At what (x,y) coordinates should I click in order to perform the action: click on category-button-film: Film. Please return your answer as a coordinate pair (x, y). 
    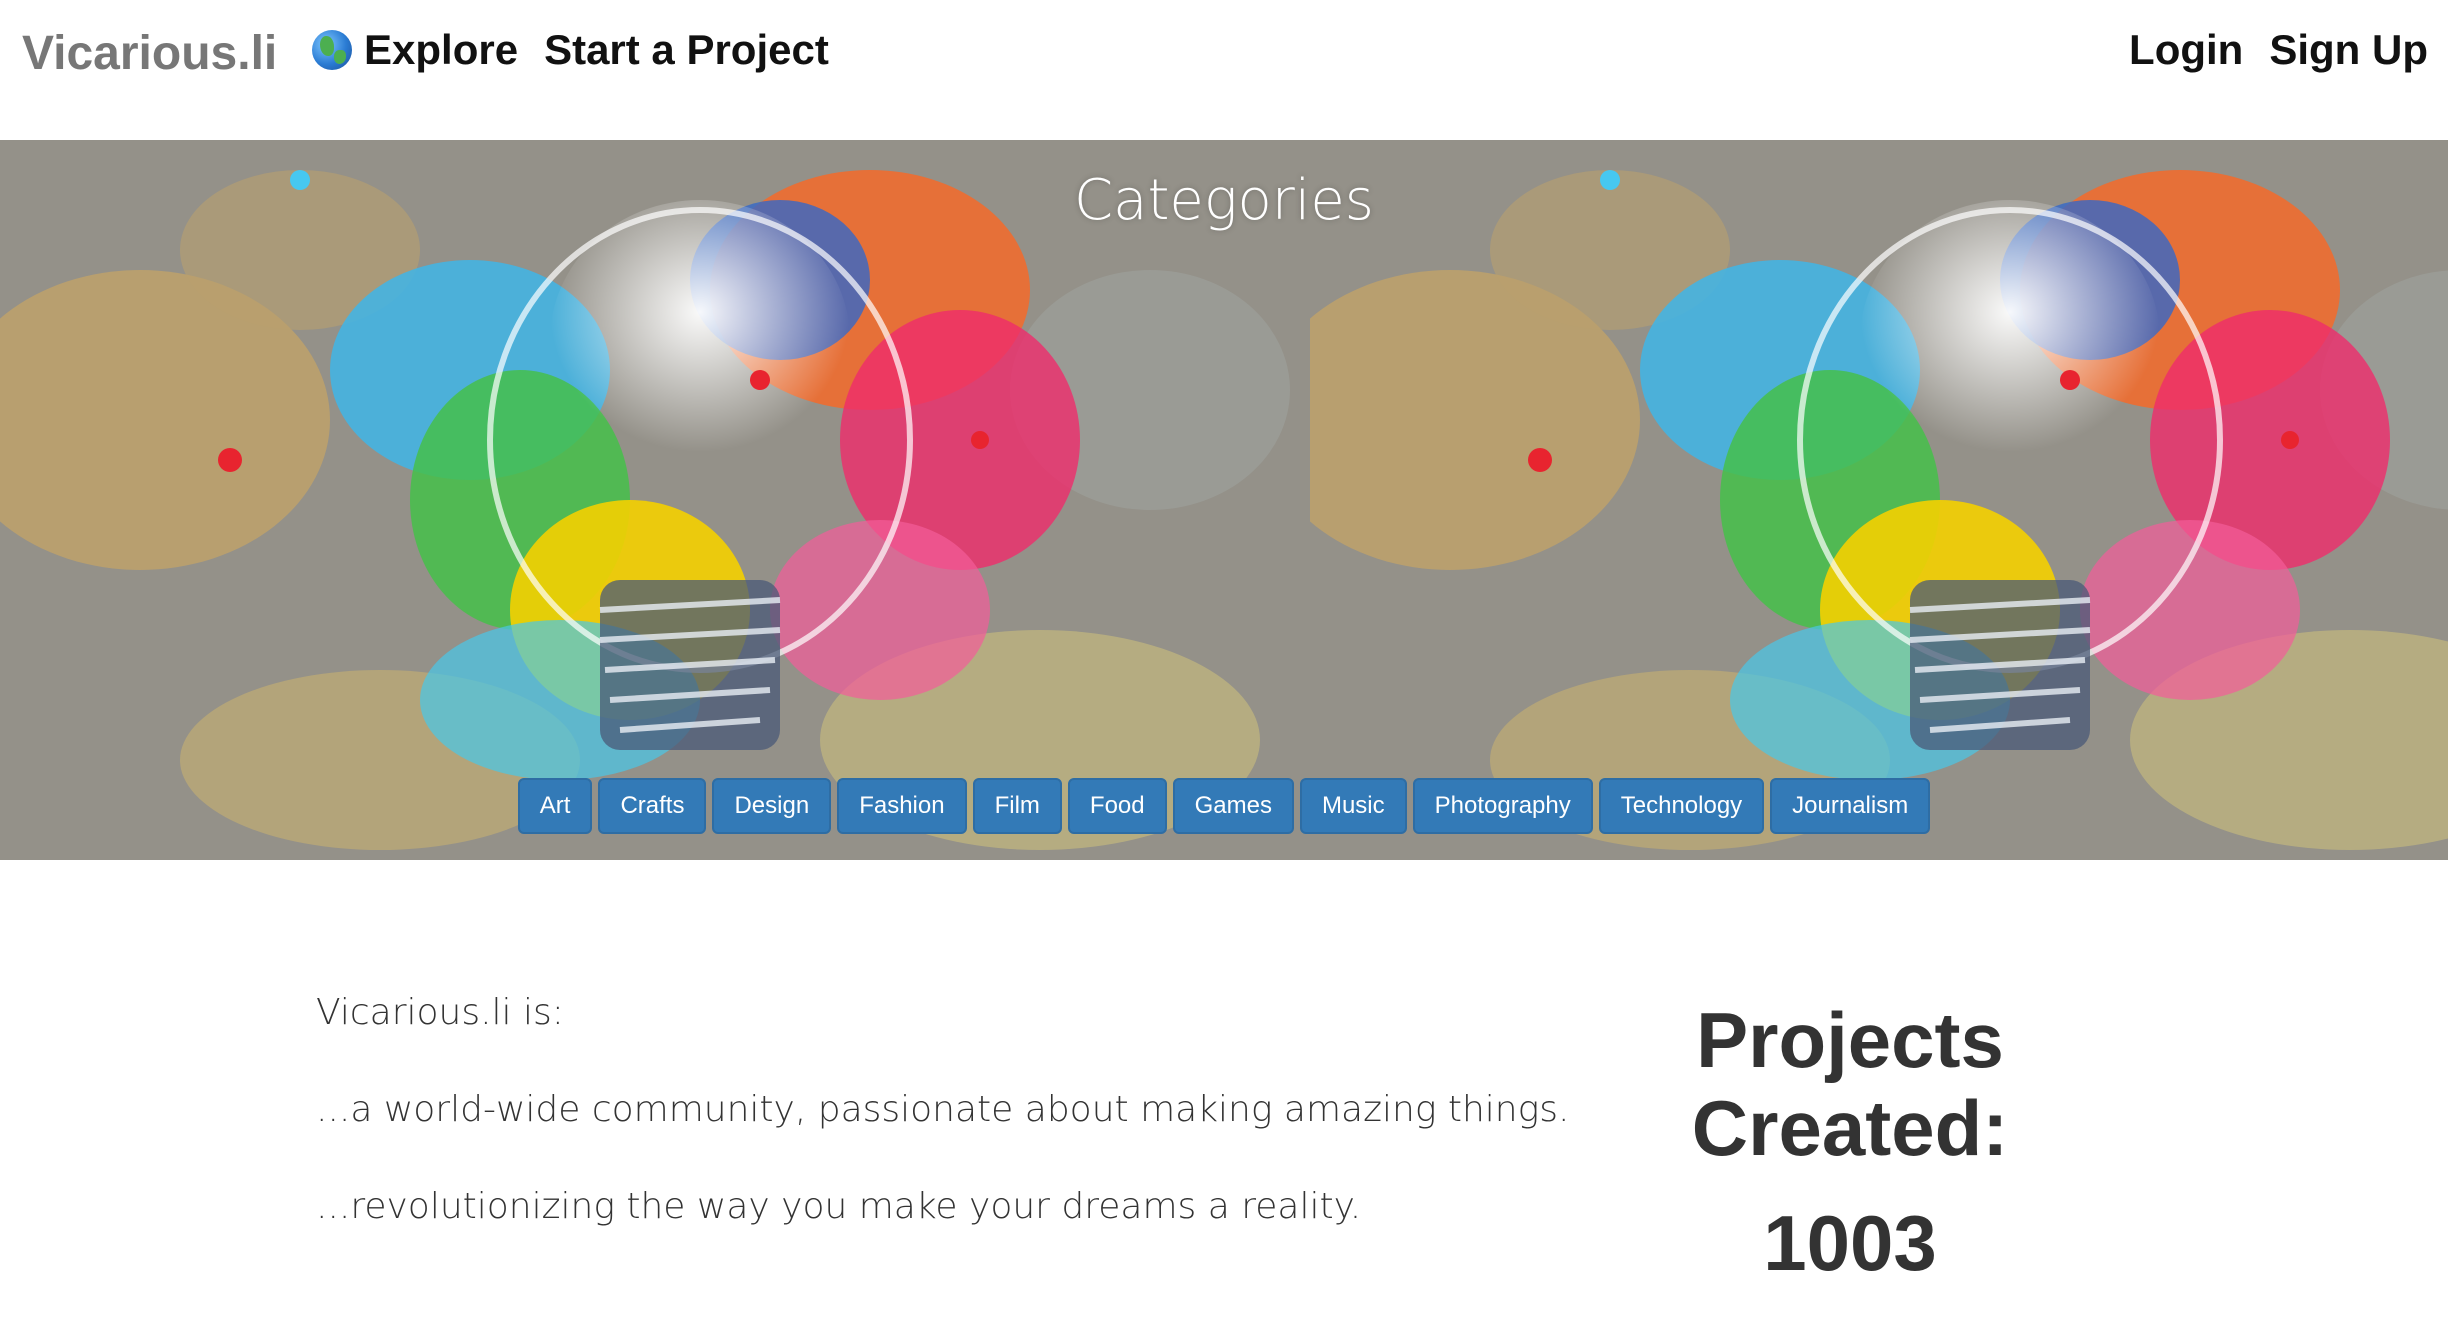
    Looking at the image, I should click on (1017, 806).